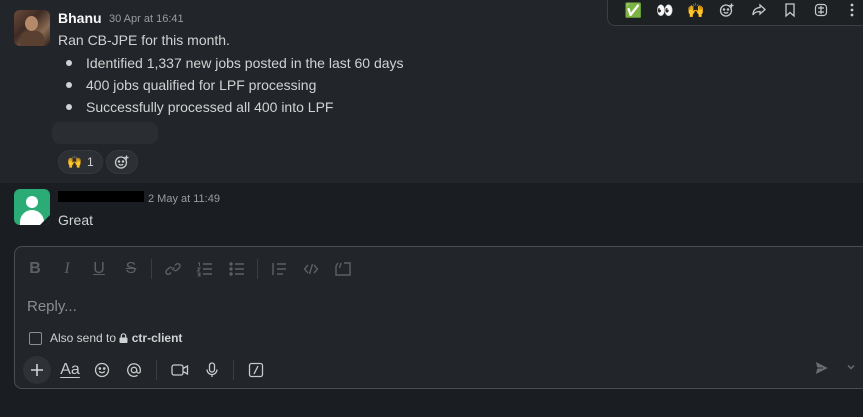 Image resolution: width=863 pixels, height=417 pixels. I want to click on bookmark-icon, so click(790, 10).